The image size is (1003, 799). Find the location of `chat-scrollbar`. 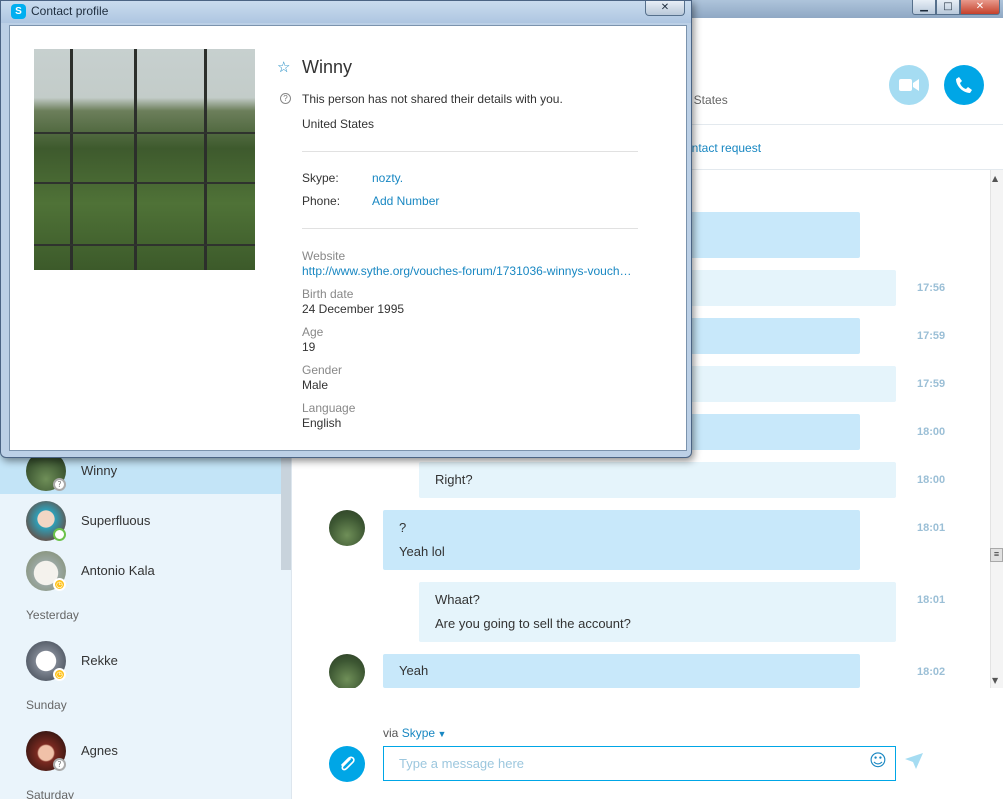

chat-scrollbar is located at coordinates (996, 429).